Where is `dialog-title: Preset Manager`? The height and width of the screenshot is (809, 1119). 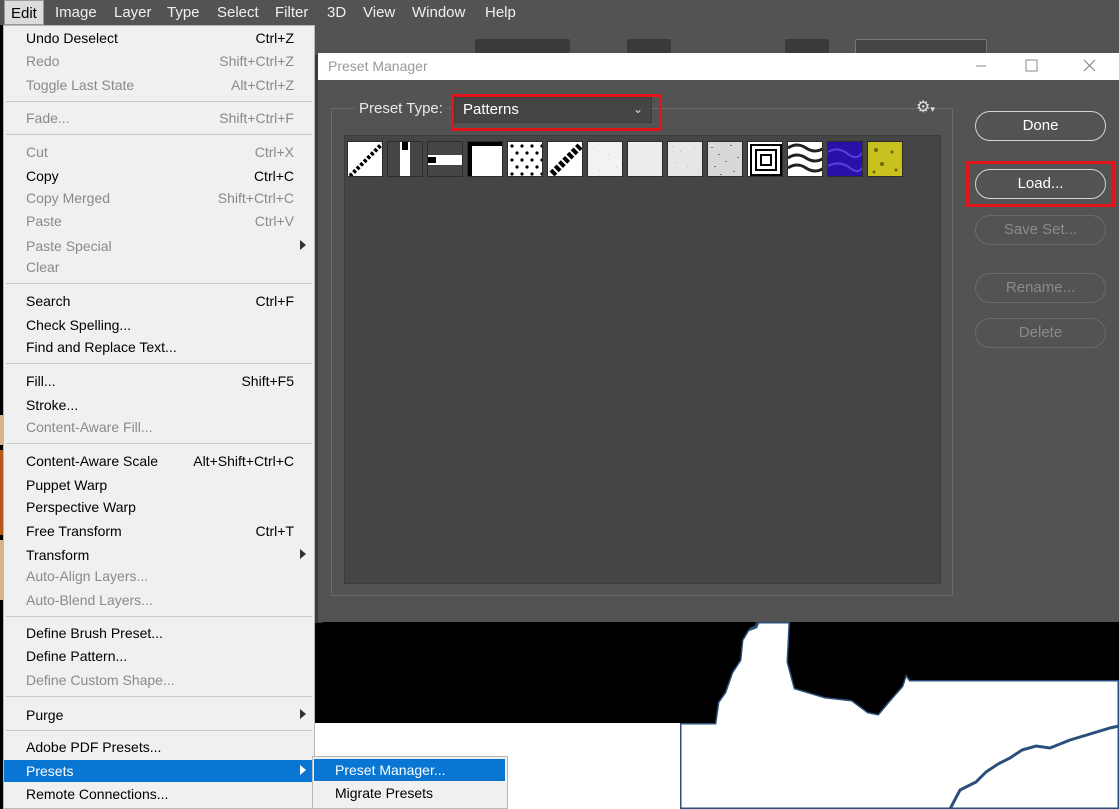
dialog-title: Preset Manager is located at coordinates (378, 66).